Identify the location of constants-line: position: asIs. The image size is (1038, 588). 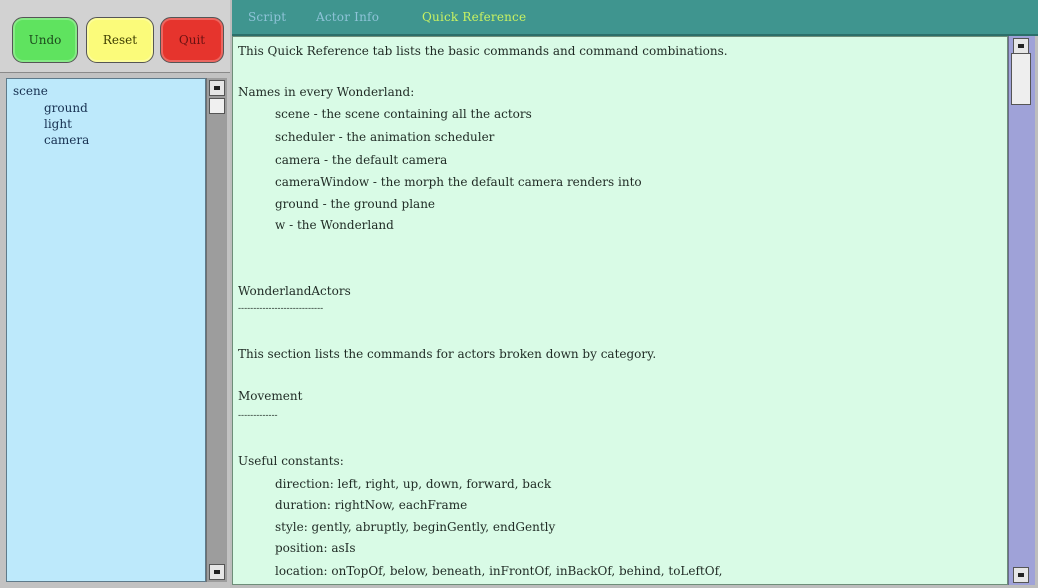
(315, 548).